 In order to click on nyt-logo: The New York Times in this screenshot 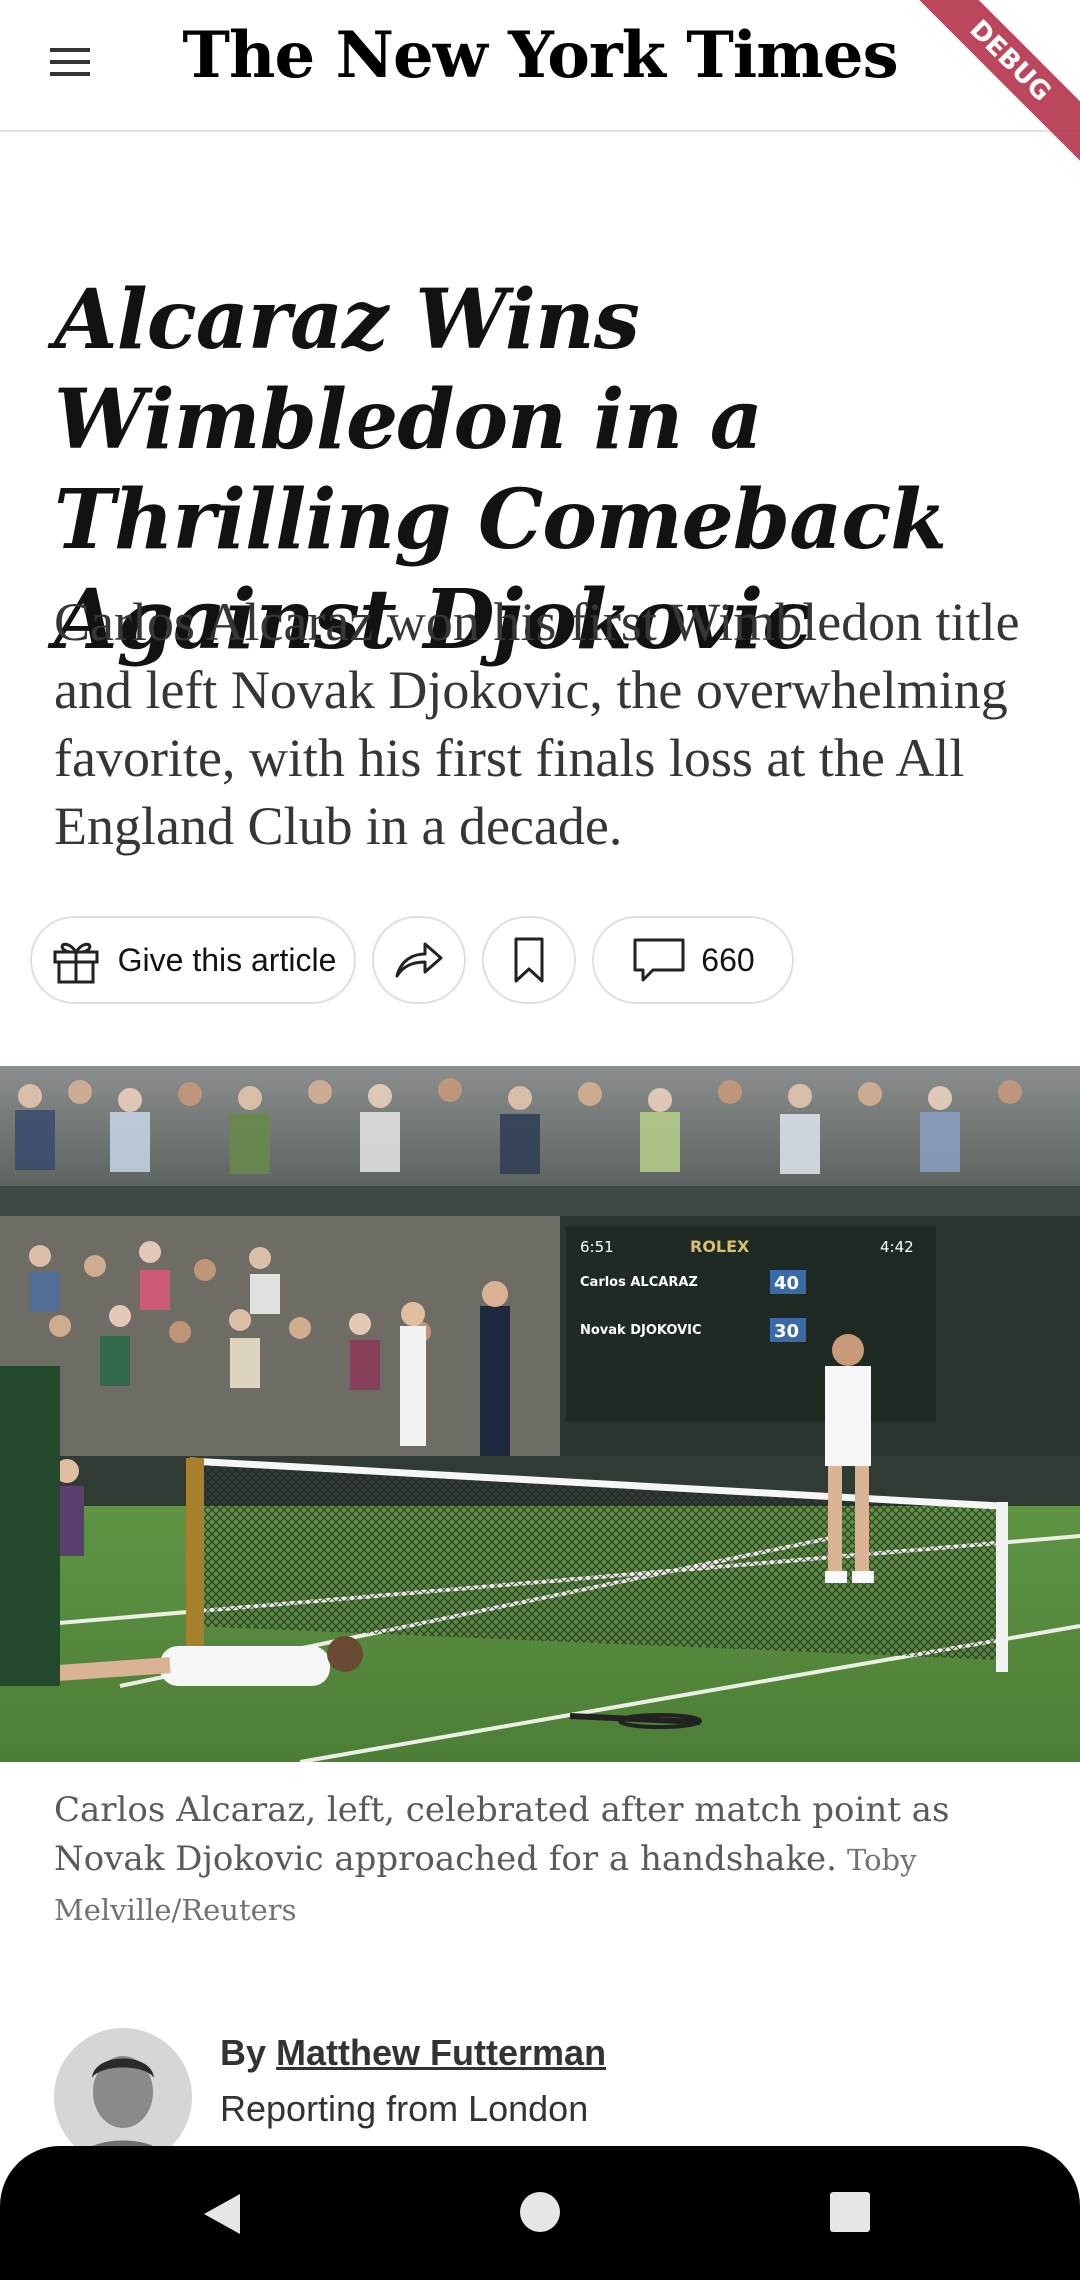, I will do `click(540, 55)`.